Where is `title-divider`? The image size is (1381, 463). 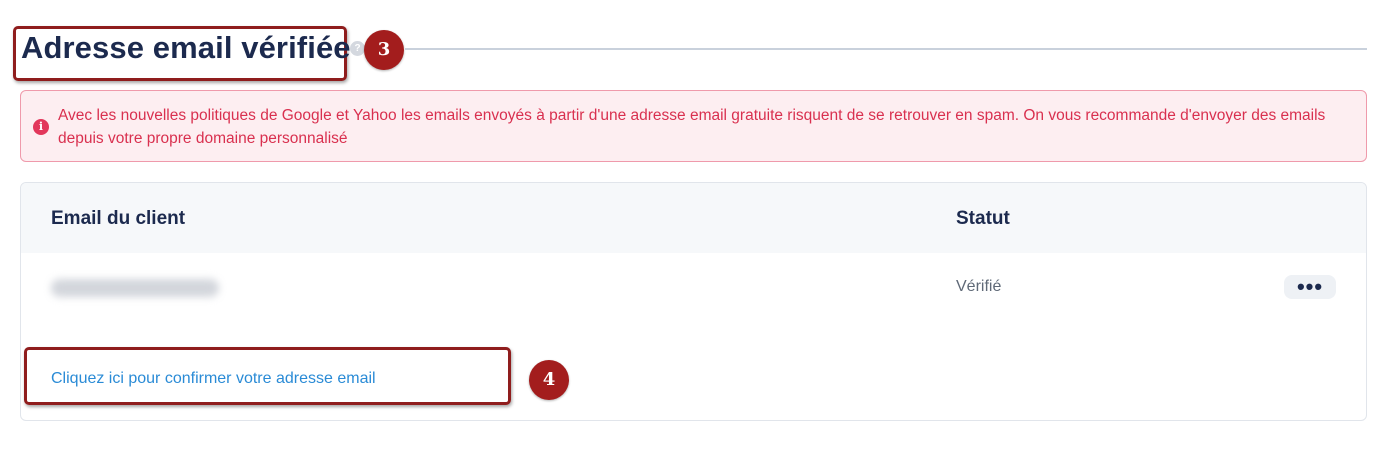
title-divider is located at coordinates (886, 49).